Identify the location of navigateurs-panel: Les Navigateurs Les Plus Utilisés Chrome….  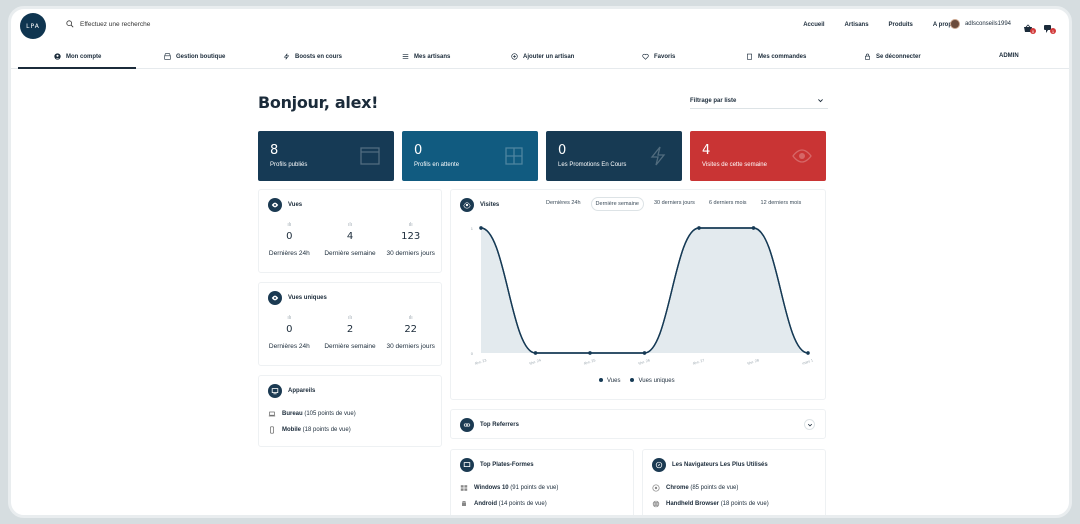
(734, 482).